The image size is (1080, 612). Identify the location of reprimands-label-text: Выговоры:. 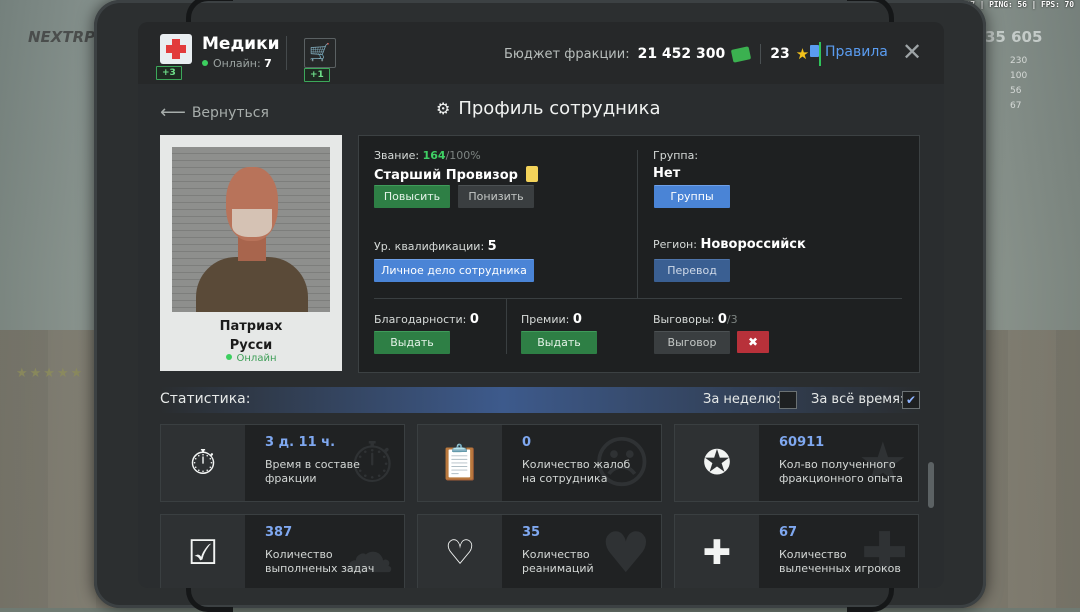
(684, 319).